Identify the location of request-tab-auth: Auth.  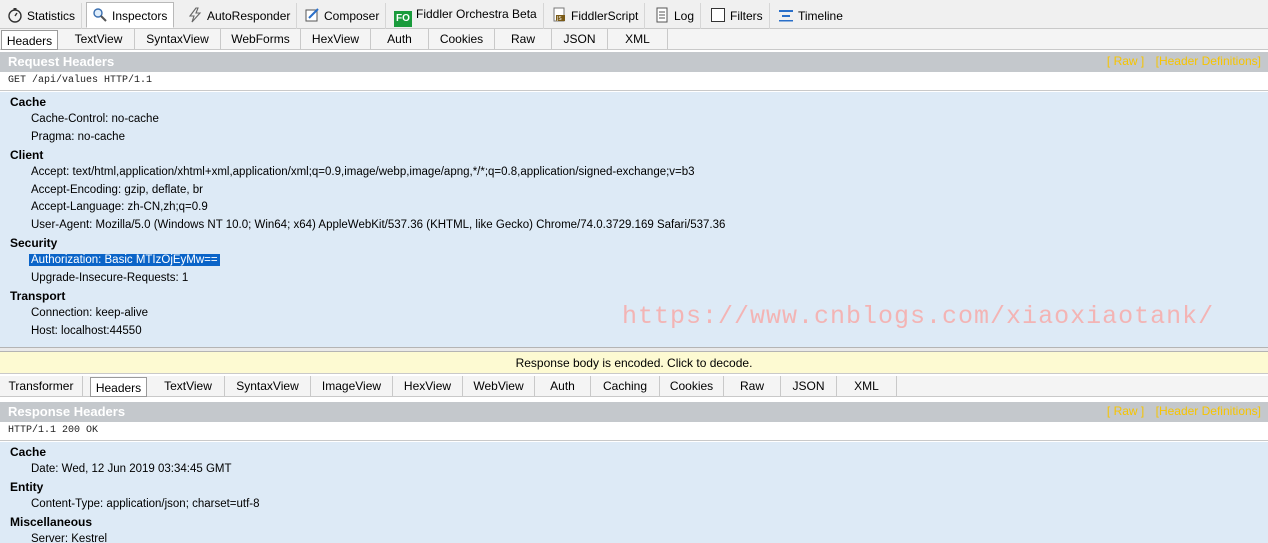
(400, 39).